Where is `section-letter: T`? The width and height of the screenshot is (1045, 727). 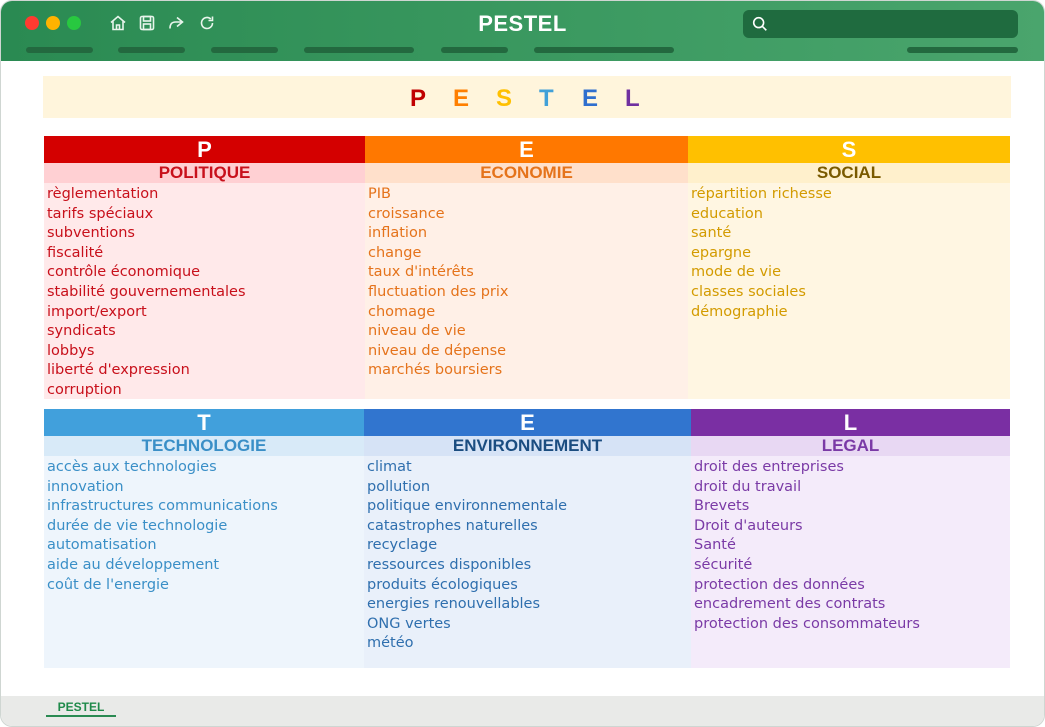
section-letter: T is located at coordinates (204, 422).